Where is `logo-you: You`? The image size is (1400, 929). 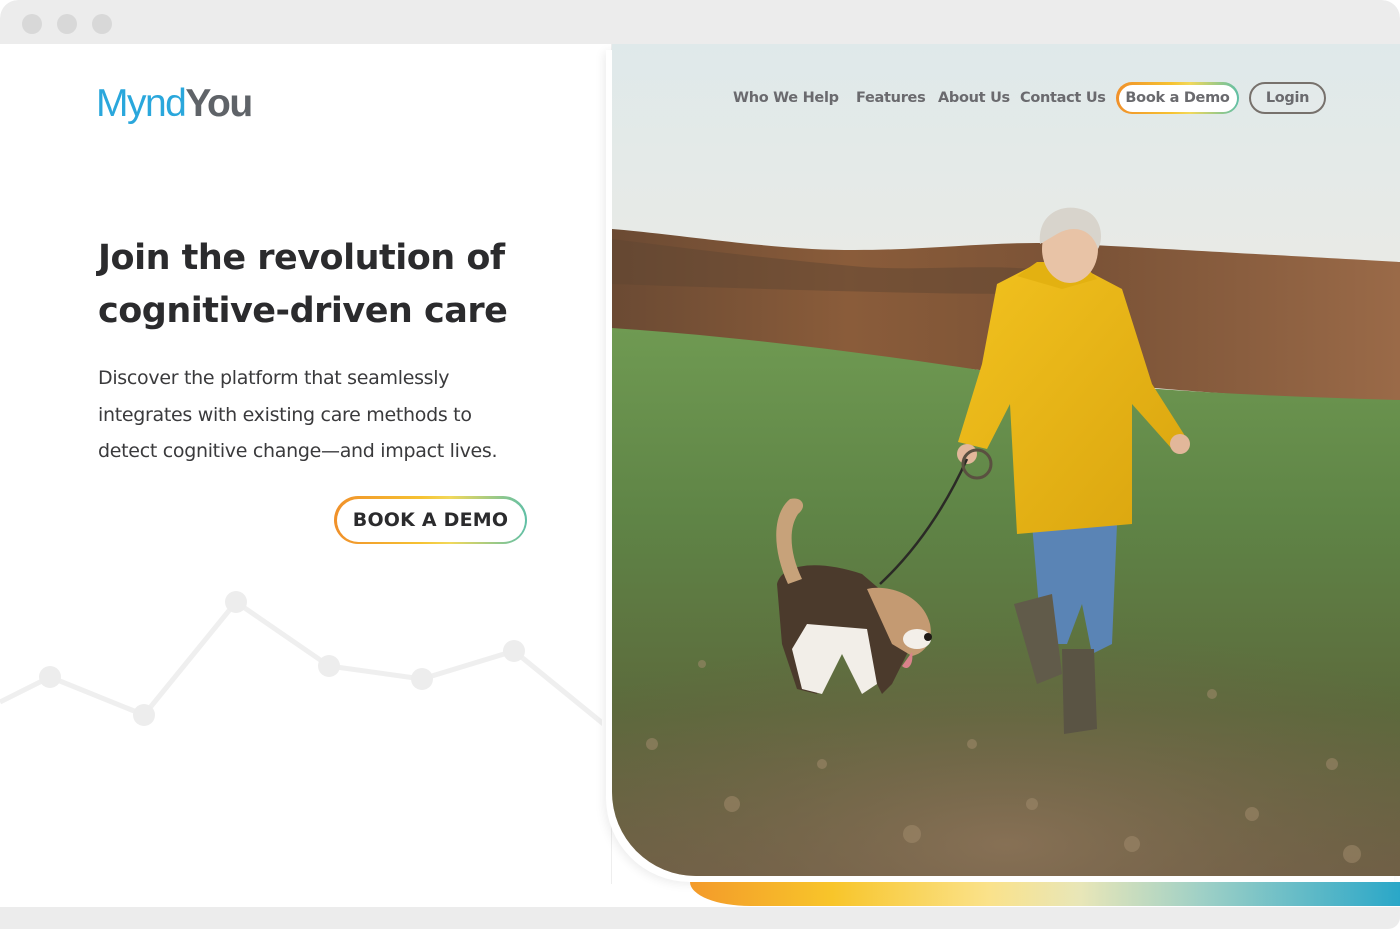 logo-you: You is located at coordinates (219, 103).